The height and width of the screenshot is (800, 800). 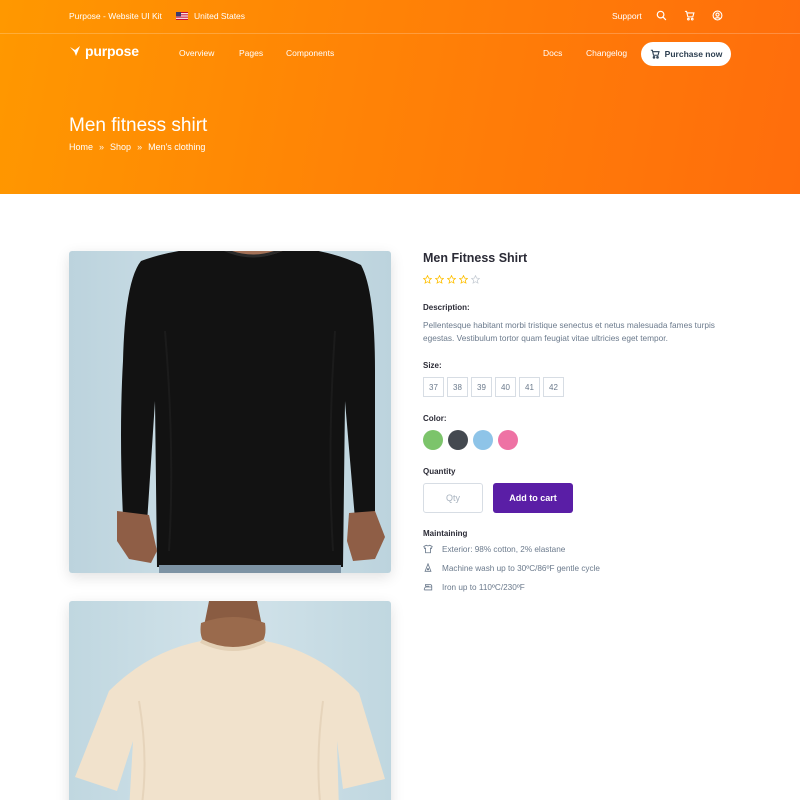 I want to click on description-label: Description:, so click(x=446, y=307).